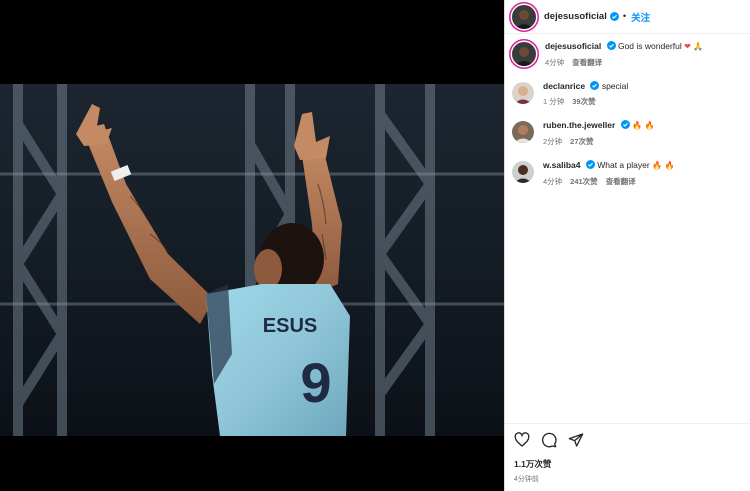  I want to click on share-icon, so click(576, 440).